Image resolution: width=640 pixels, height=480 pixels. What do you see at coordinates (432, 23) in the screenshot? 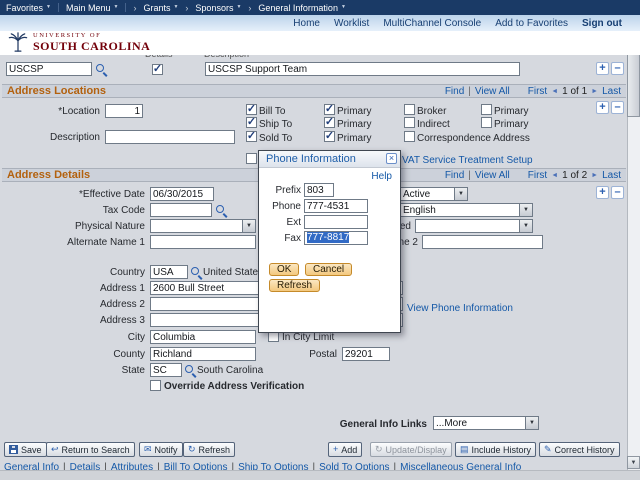
I see `multichannel-console-link: MultiChannel Console` at bounding box center [432, 23].